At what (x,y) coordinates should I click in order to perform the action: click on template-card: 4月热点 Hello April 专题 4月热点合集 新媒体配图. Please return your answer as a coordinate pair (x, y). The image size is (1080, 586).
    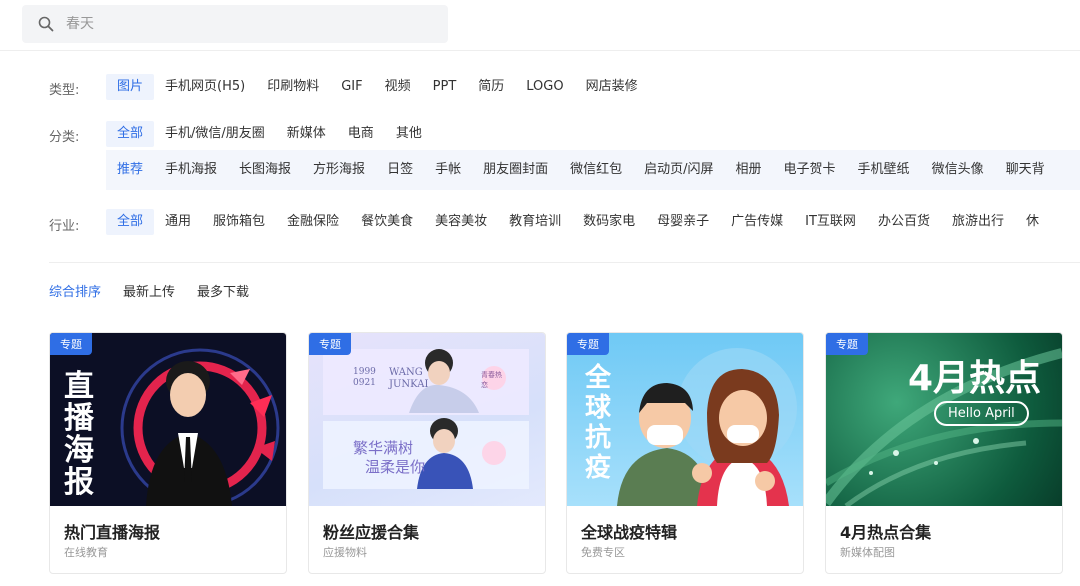
    Looking at the image, I should click on (944, 453).